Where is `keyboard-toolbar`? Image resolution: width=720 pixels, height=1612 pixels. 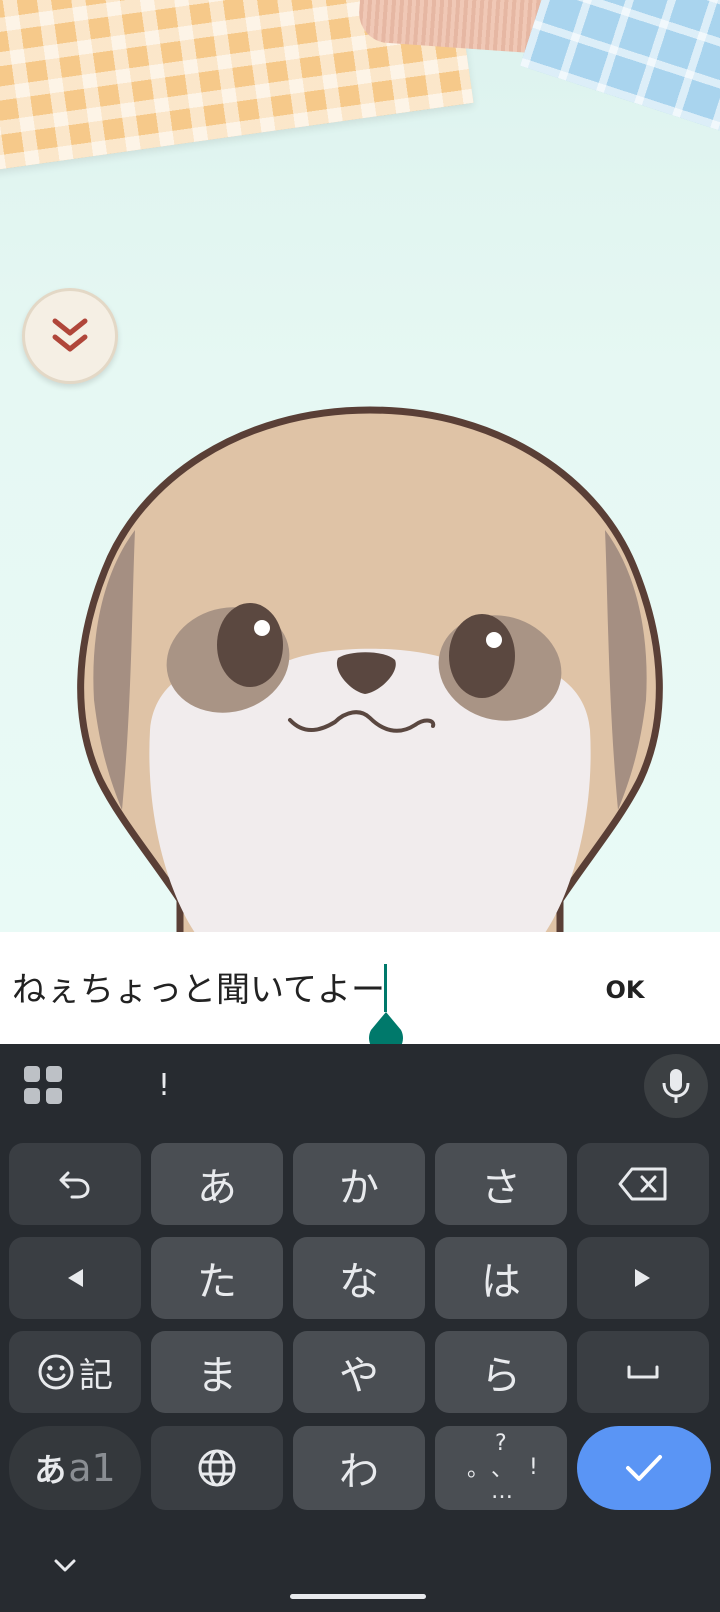 keyboard-toolbar is located at coordinates (360, 1093).